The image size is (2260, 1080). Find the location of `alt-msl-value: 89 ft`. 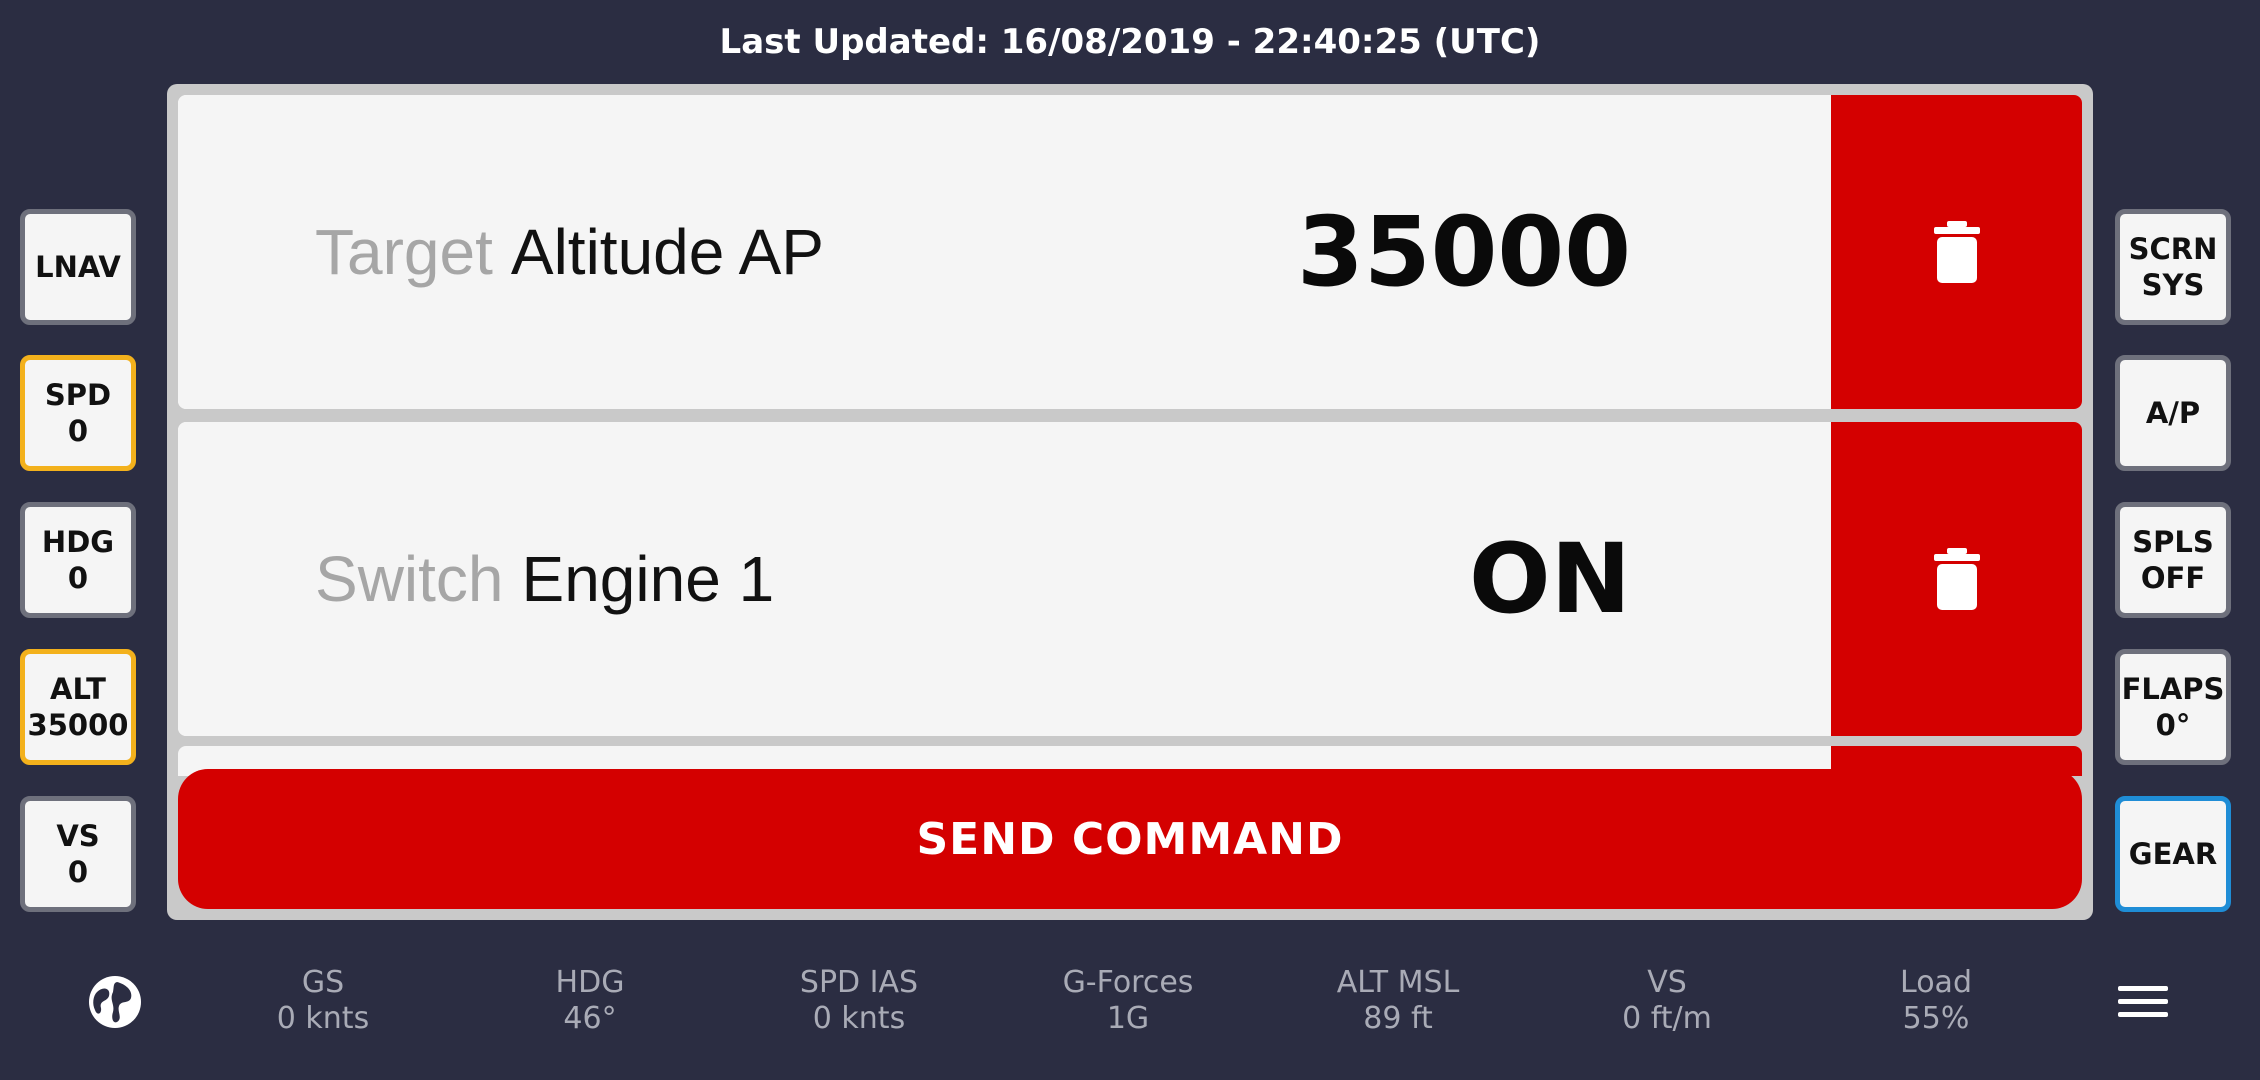

alt-msl-value: 89 ft is located at coordinates (1398, 1018).